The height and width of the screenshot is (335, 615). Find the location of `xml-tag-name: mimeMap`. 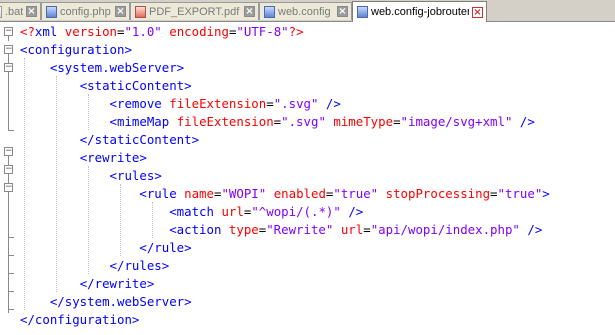

xml-tag-name: mimeMap is located at coordinates (143, 121).